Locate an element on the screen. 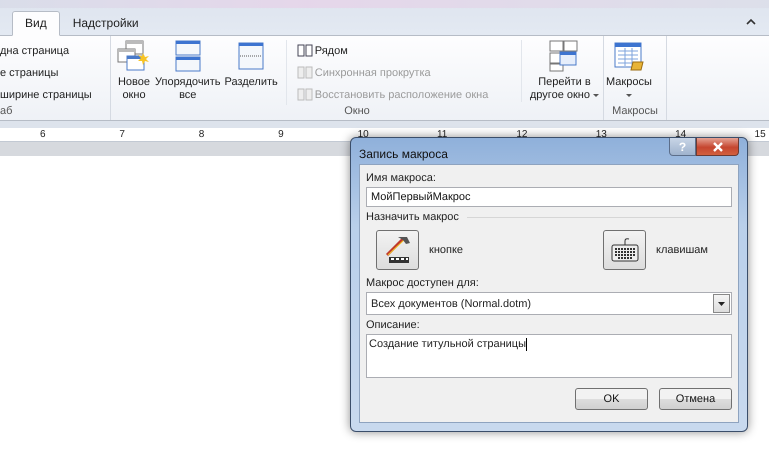  collapse-ribbon-icon is located at coordinates (751, 21).